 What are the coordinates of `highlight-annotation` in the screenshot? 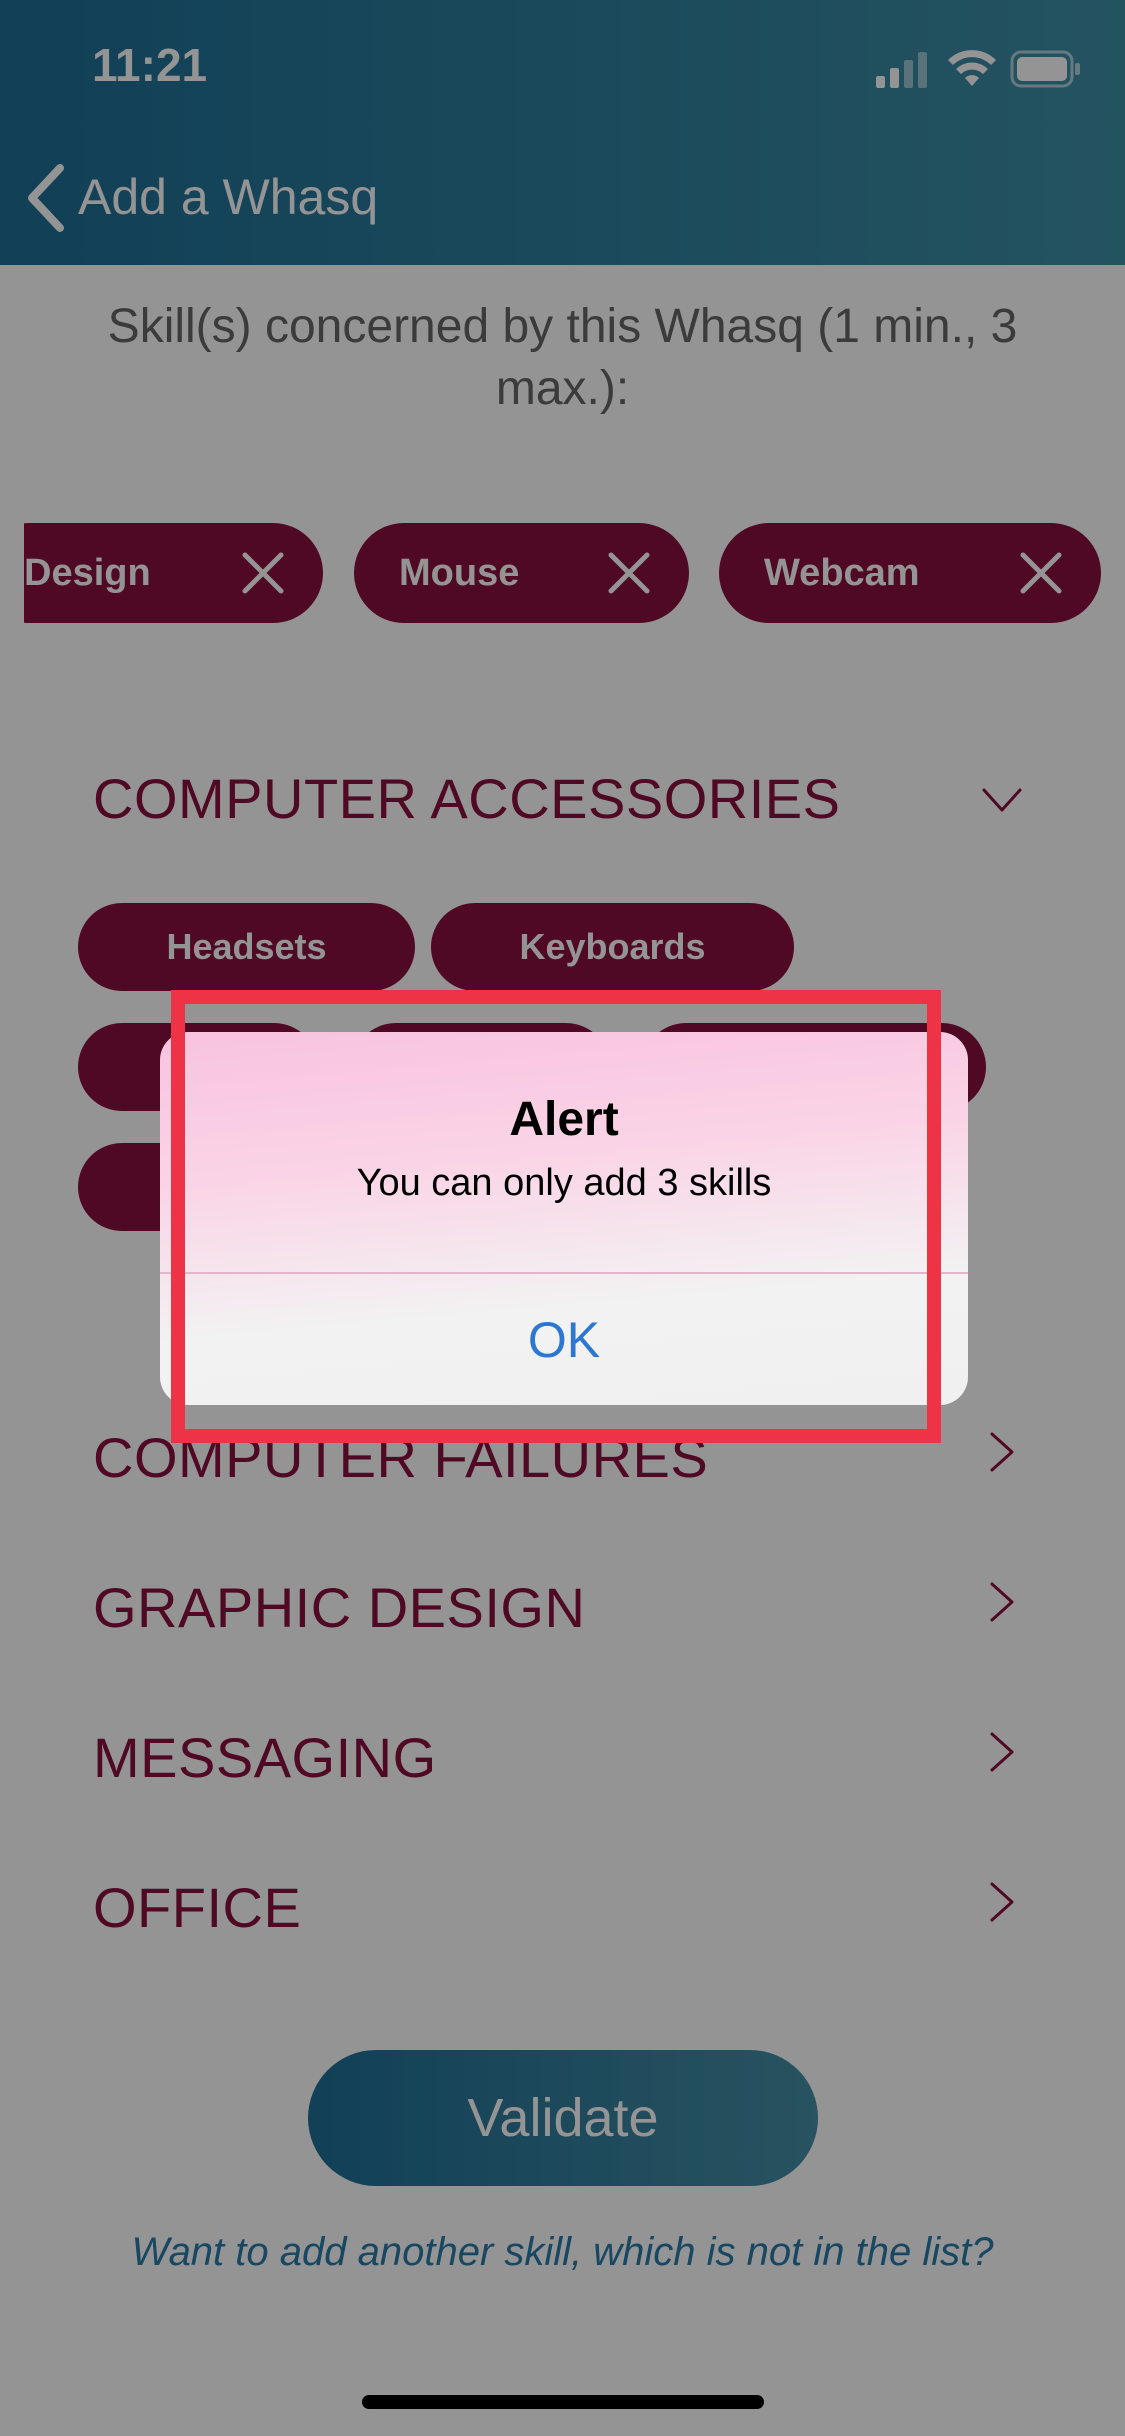 It's located at (556, 1216).